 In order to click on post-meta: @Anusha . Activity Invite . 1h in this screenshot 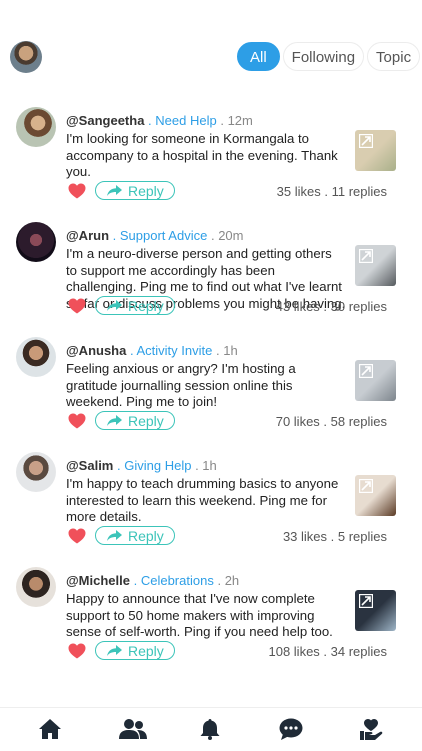, I will do `click(152, 350)`.